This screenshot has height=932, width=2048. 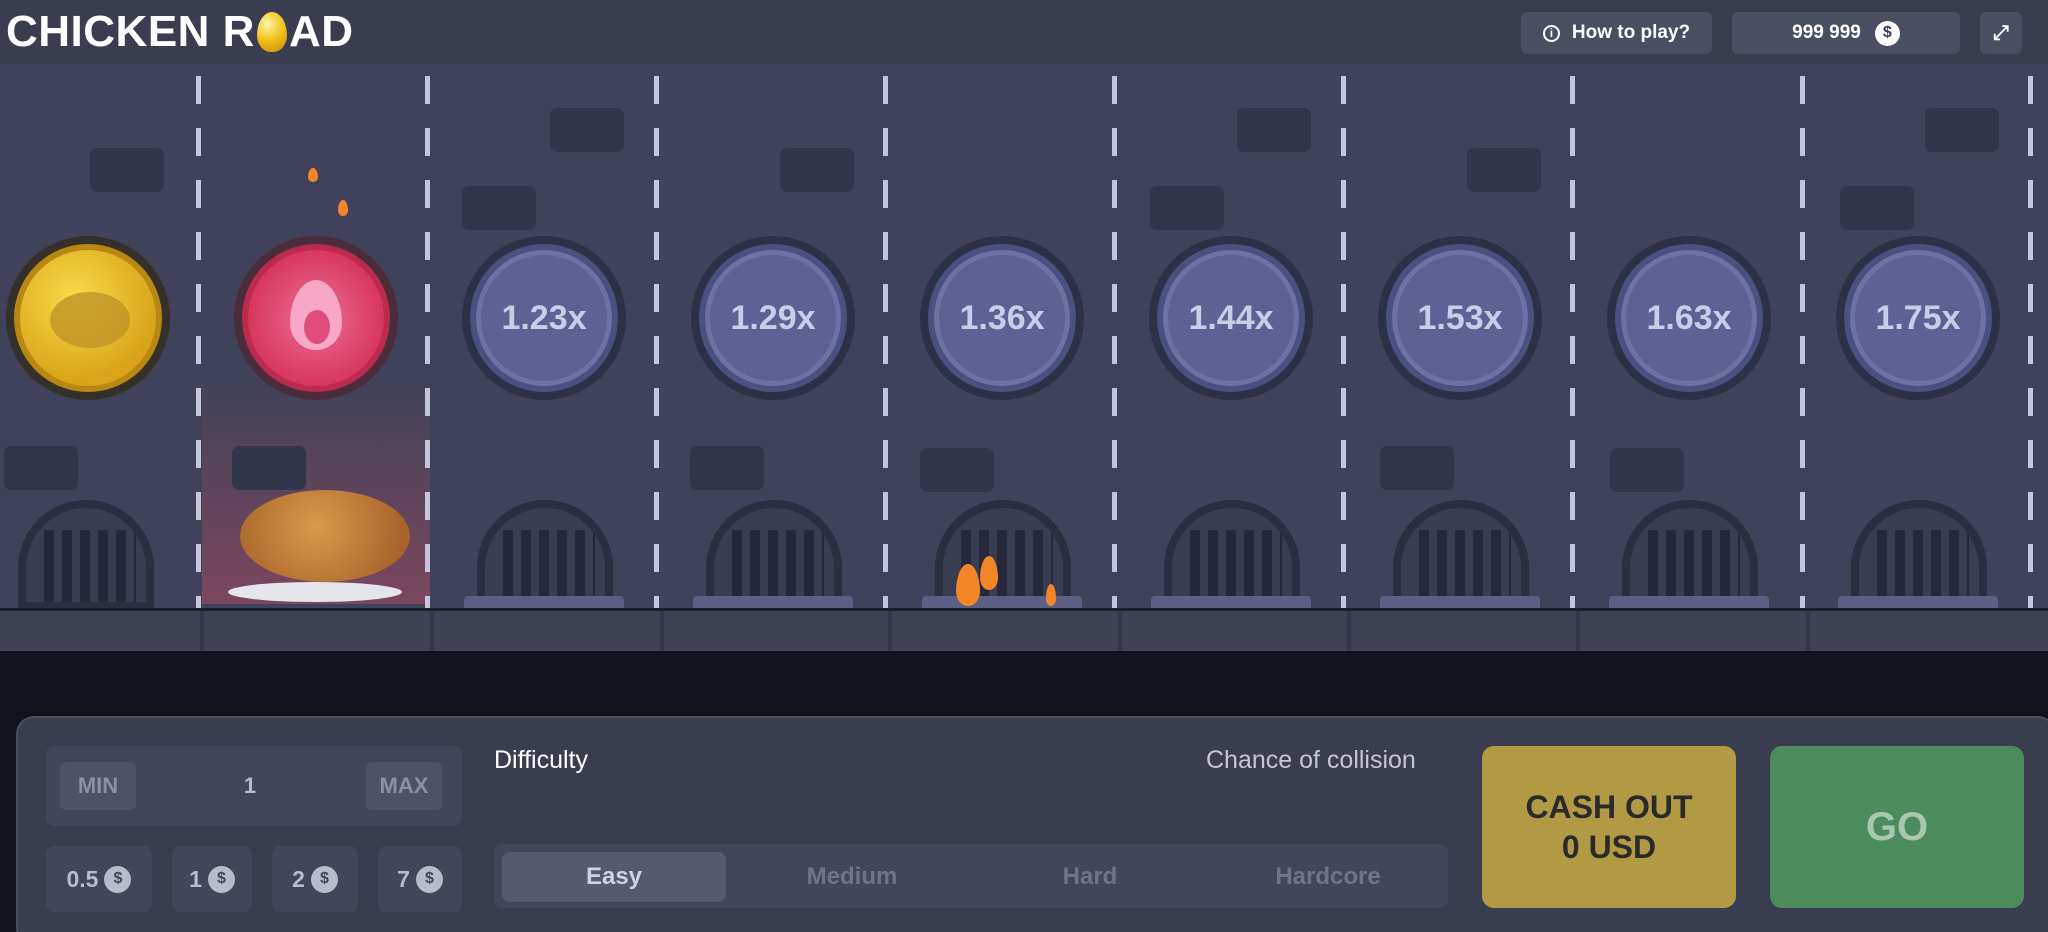 I want to click on difficulty-option-medium: Medium, so click(x=852, y=877).